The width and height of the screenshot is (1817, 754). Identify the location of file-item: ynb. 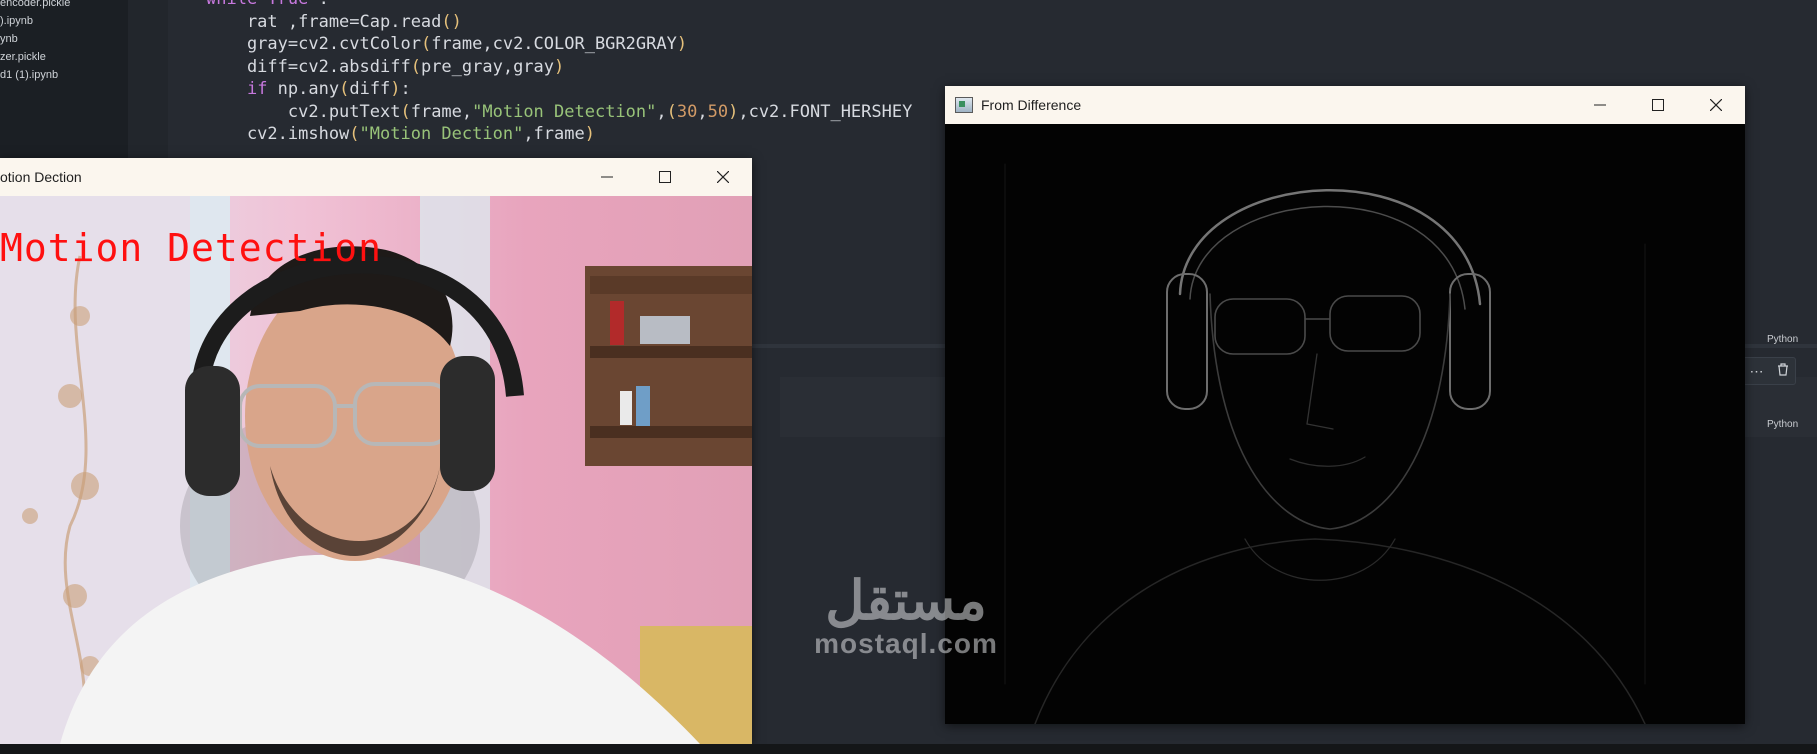
(64, 39).